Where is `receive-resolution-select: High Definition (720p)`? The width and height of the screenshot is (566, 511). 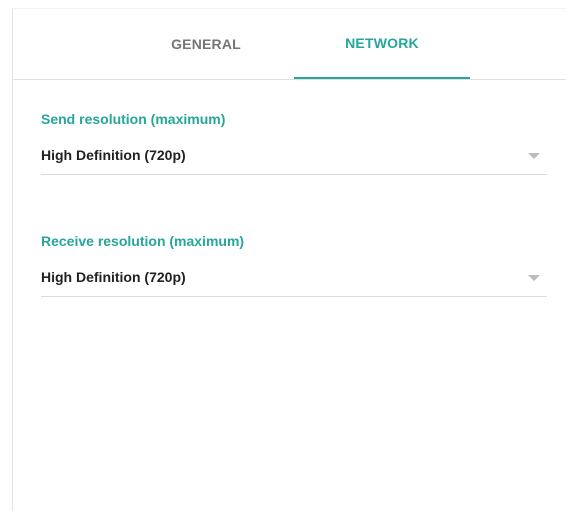
receive-resolution-select: High Definition (720p) is located at coordinates (294, 277).